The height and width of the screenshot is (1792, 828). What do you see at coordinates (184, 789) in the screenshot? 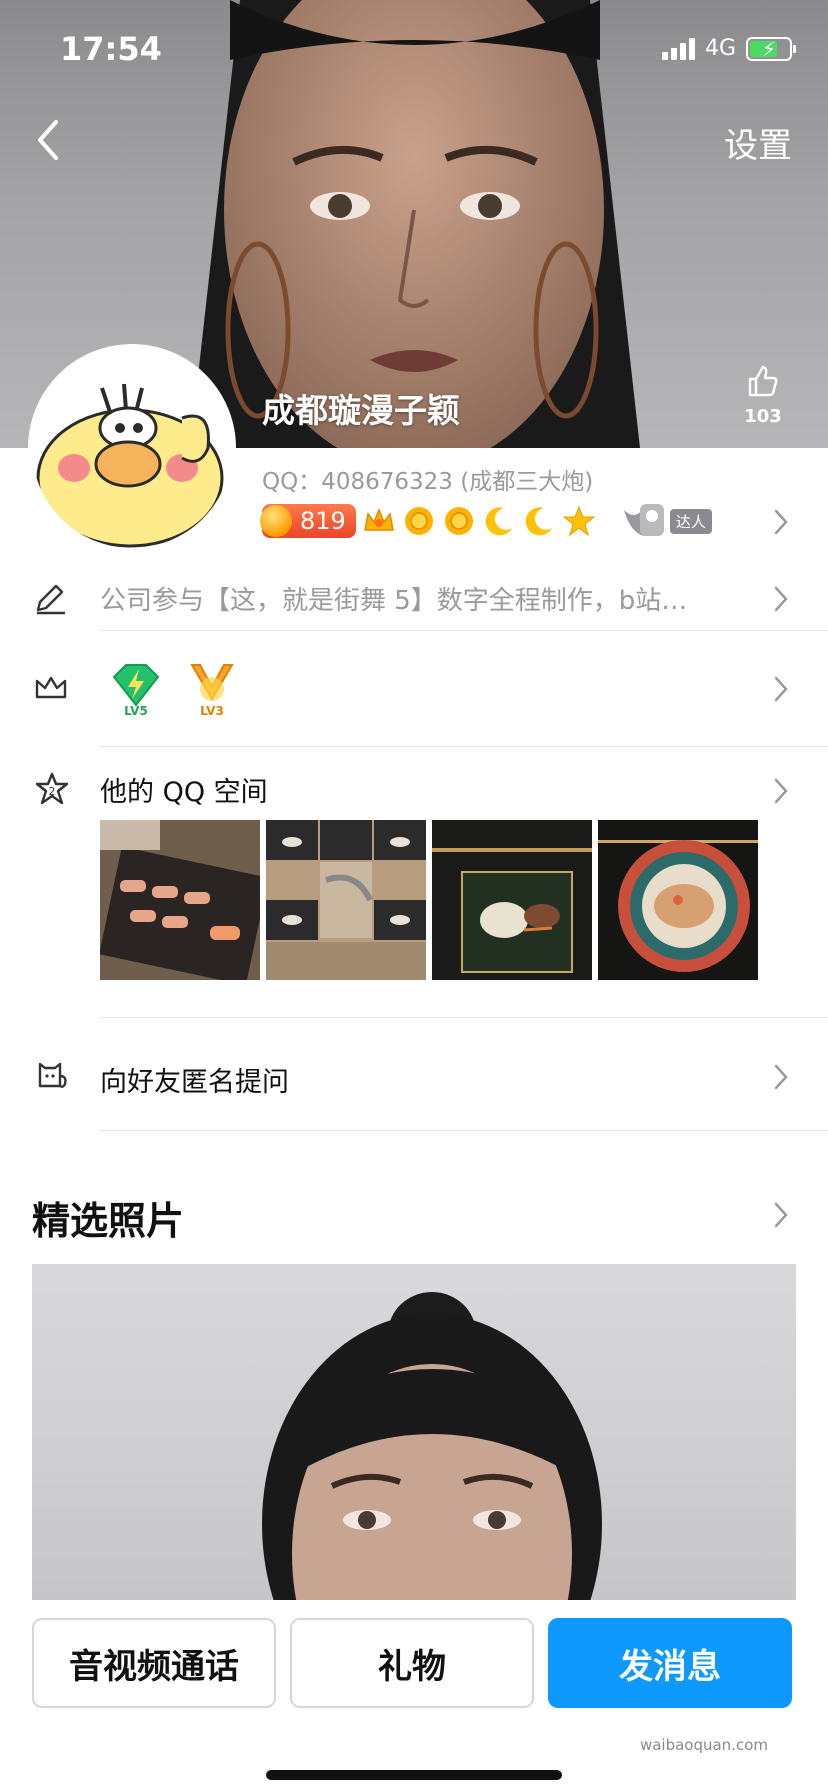
I see `qzone-title: 他的 QQ 空间` at bounding box center [184, 789].